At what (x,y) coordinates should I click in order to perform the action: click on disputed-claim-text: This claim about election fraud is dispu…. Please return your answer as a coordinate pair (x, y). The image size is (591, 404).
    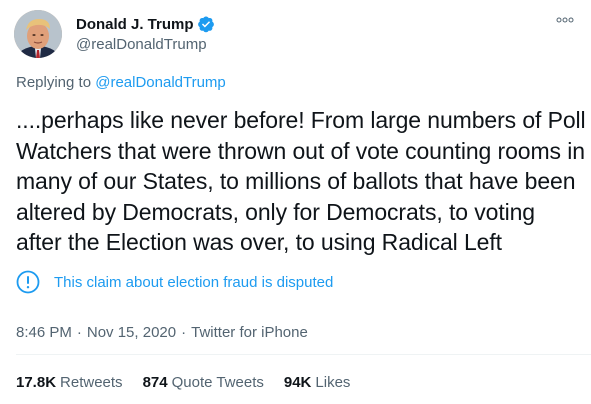
    Looking at the image, I should click on (193, 282).